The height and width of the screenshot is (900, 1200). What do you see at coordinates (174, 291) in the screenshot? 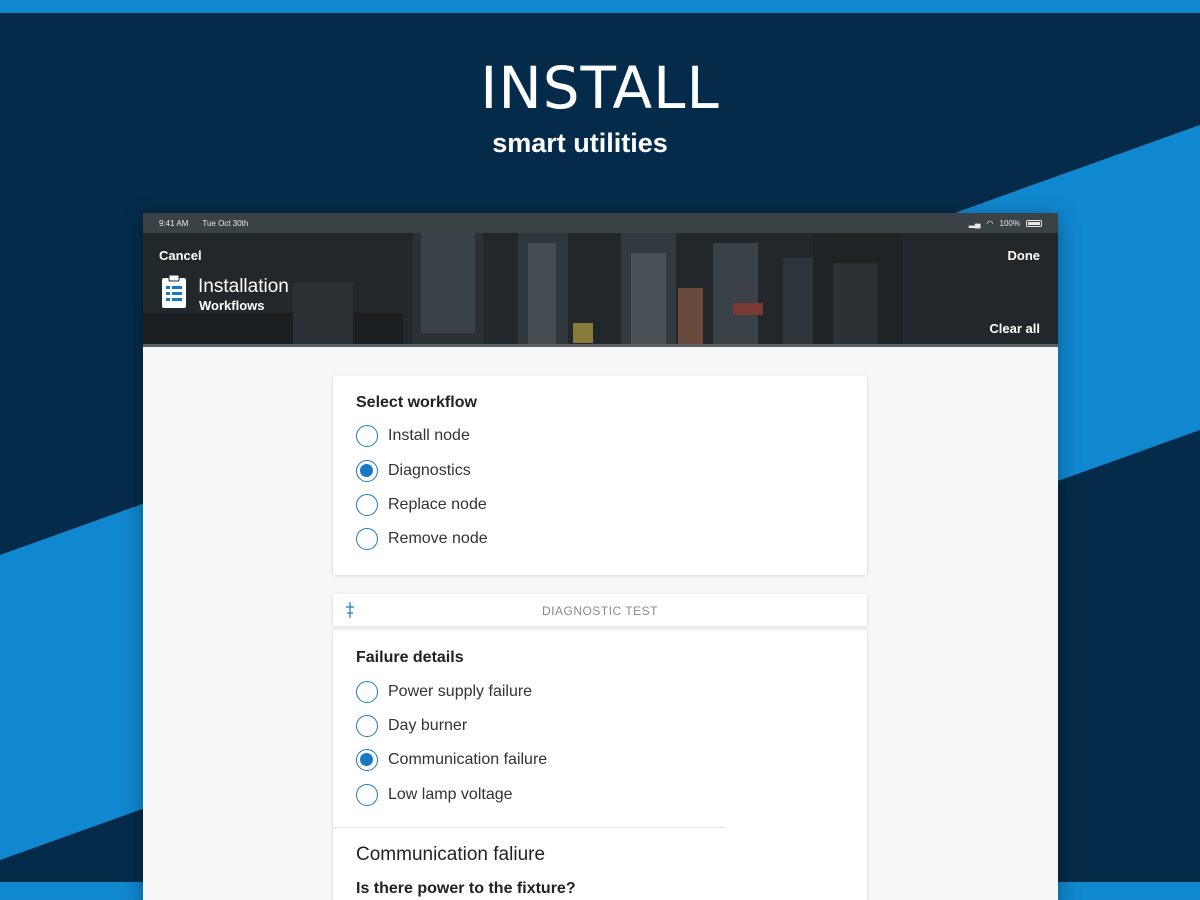
I see `clipboard-icon` at bounding box center [174, 291].